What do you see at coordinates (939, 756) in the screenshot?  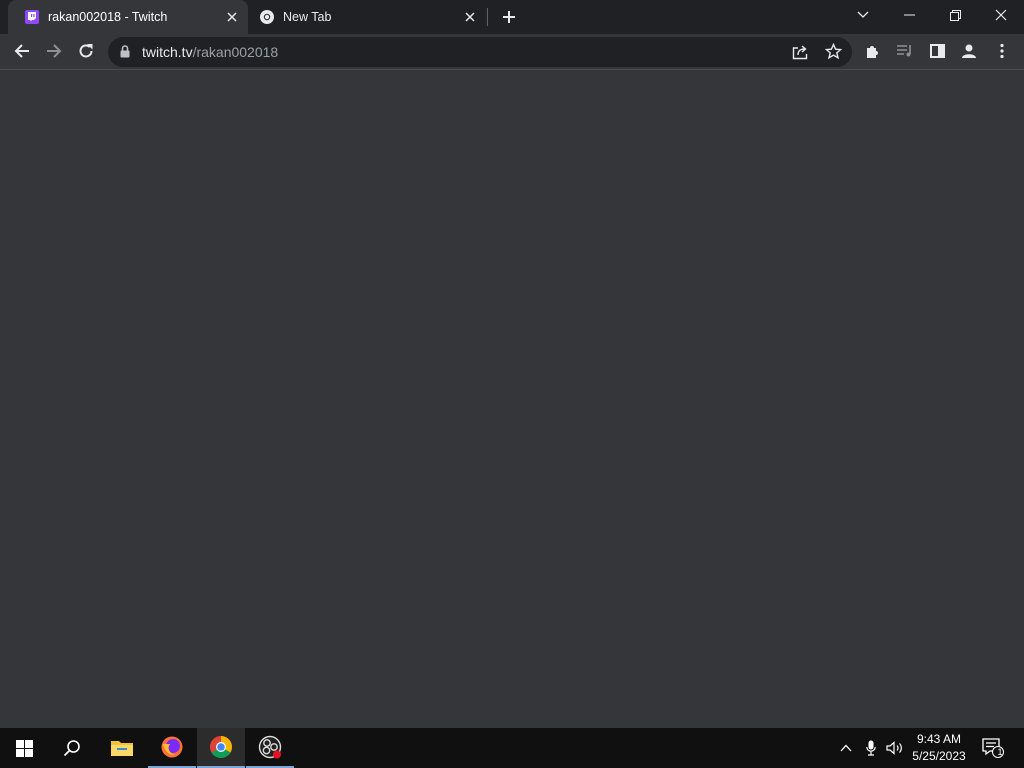 I see `clock-date: 5/25/2023` at bounding box center [939, 756].